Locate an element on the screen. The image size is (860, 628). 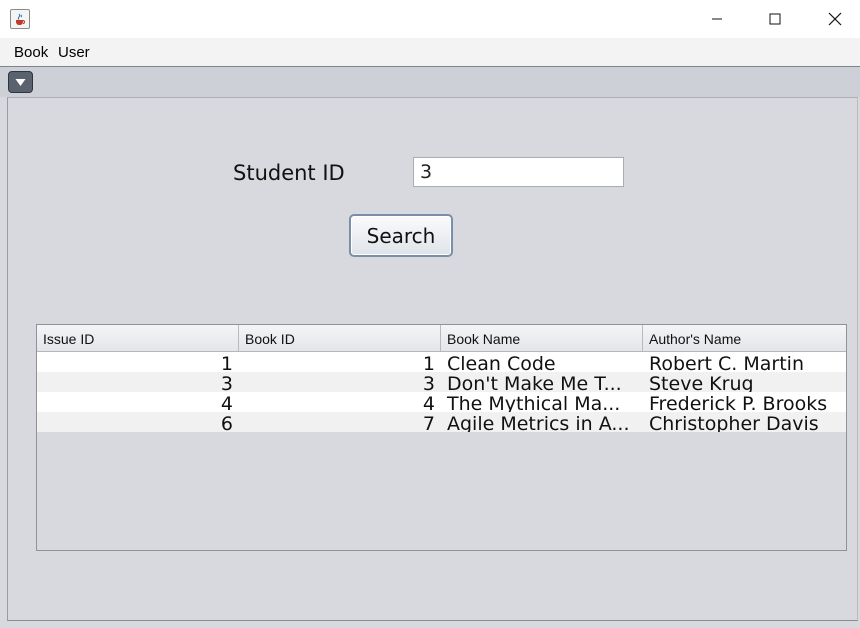
minimize-button is located at coordinates (717, 19).